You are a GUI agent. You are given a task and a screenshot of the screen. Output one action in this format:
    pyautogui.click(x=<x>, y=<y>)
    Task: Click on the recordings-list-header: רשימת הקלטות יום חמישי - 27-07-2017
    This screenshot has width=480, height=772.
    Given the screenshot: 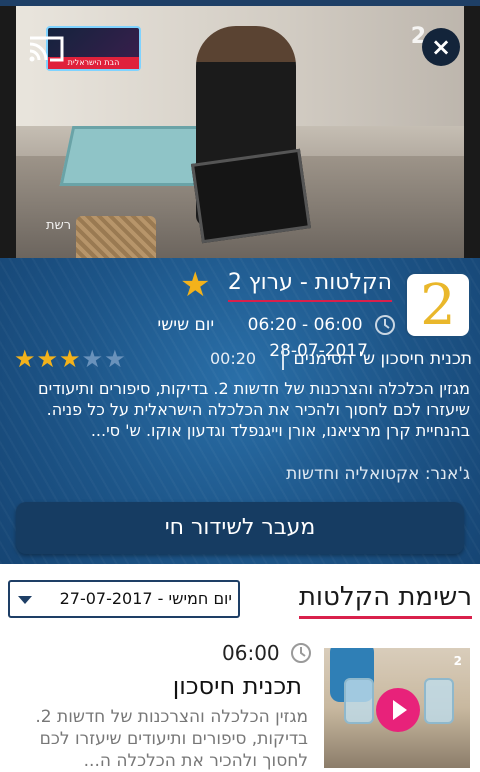 What is the action you would take?
    pyautogui.click(x=240, y=599)
    